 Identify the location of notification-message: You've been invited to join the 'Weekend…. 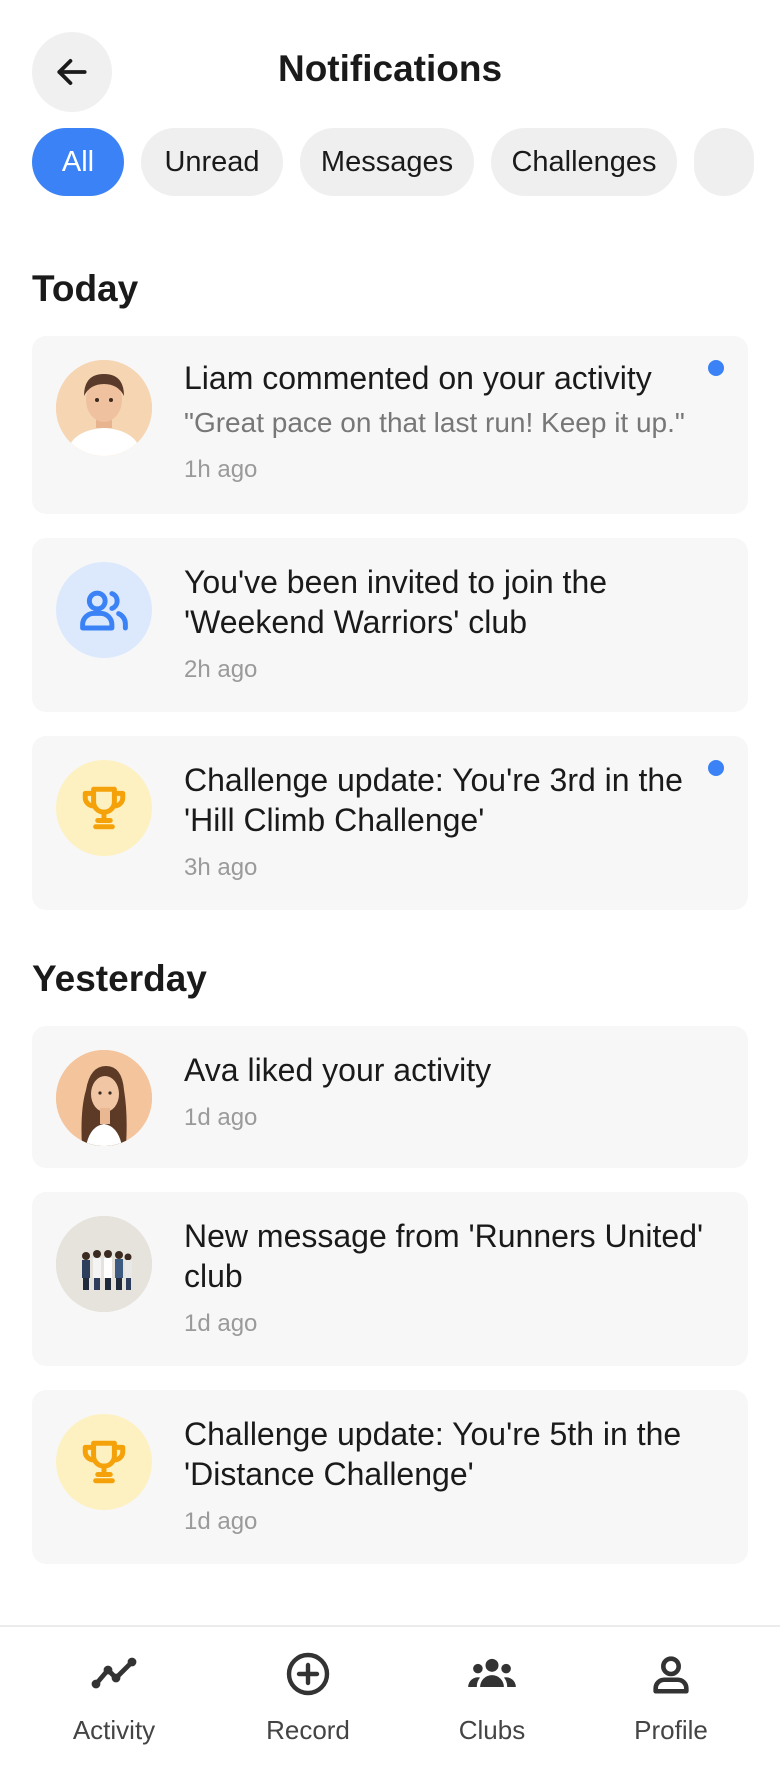
(396, 602).